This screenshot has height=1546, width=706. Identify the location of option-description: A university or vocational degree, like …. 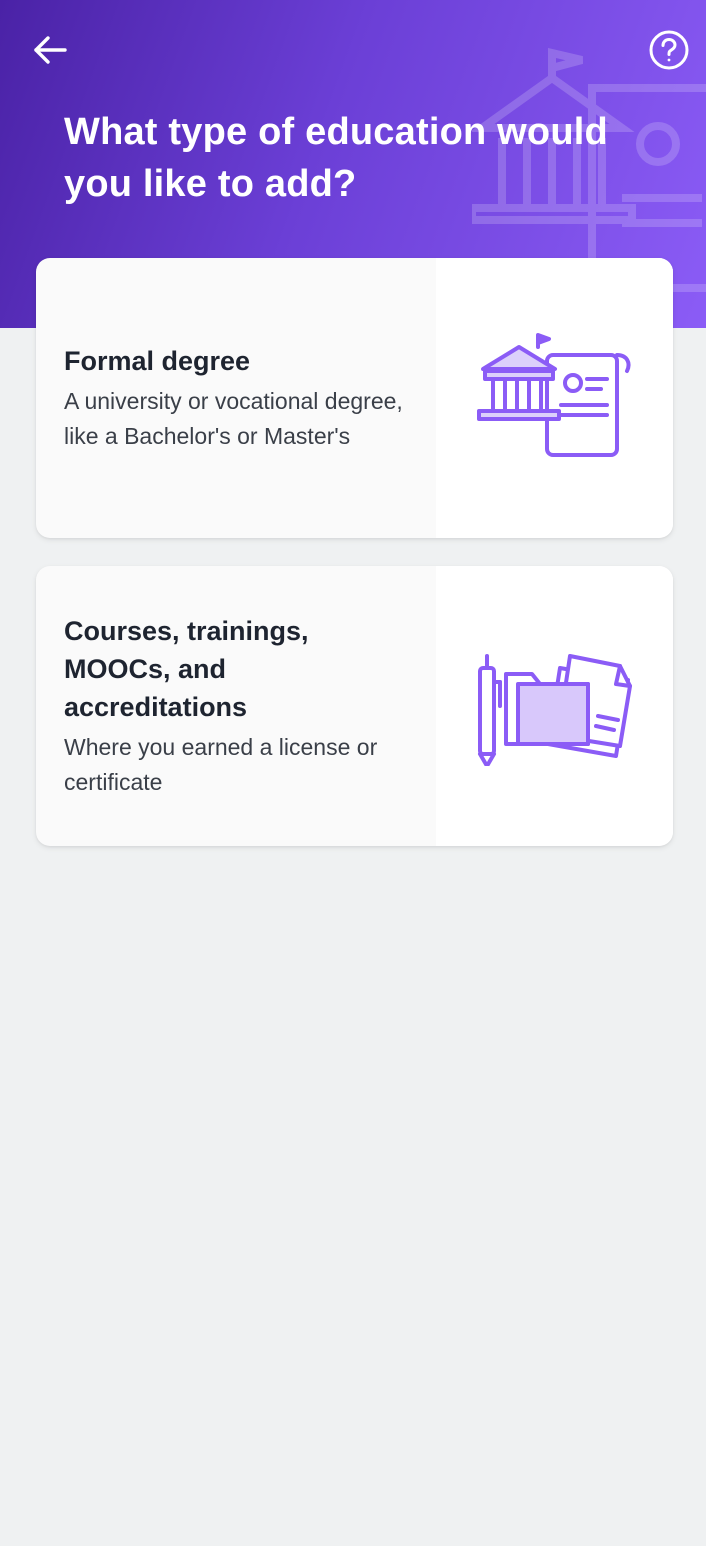
(233, 418).